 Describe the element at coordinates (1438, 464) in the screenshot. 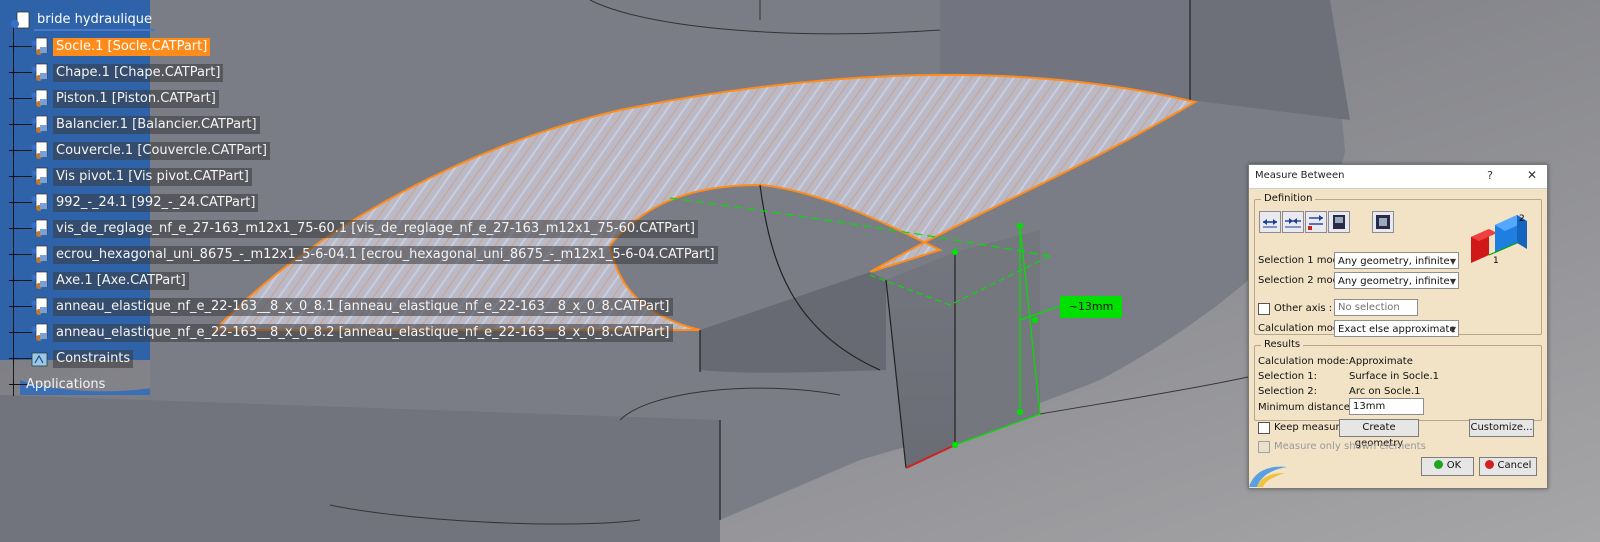

I see `ok-icon` at that location.